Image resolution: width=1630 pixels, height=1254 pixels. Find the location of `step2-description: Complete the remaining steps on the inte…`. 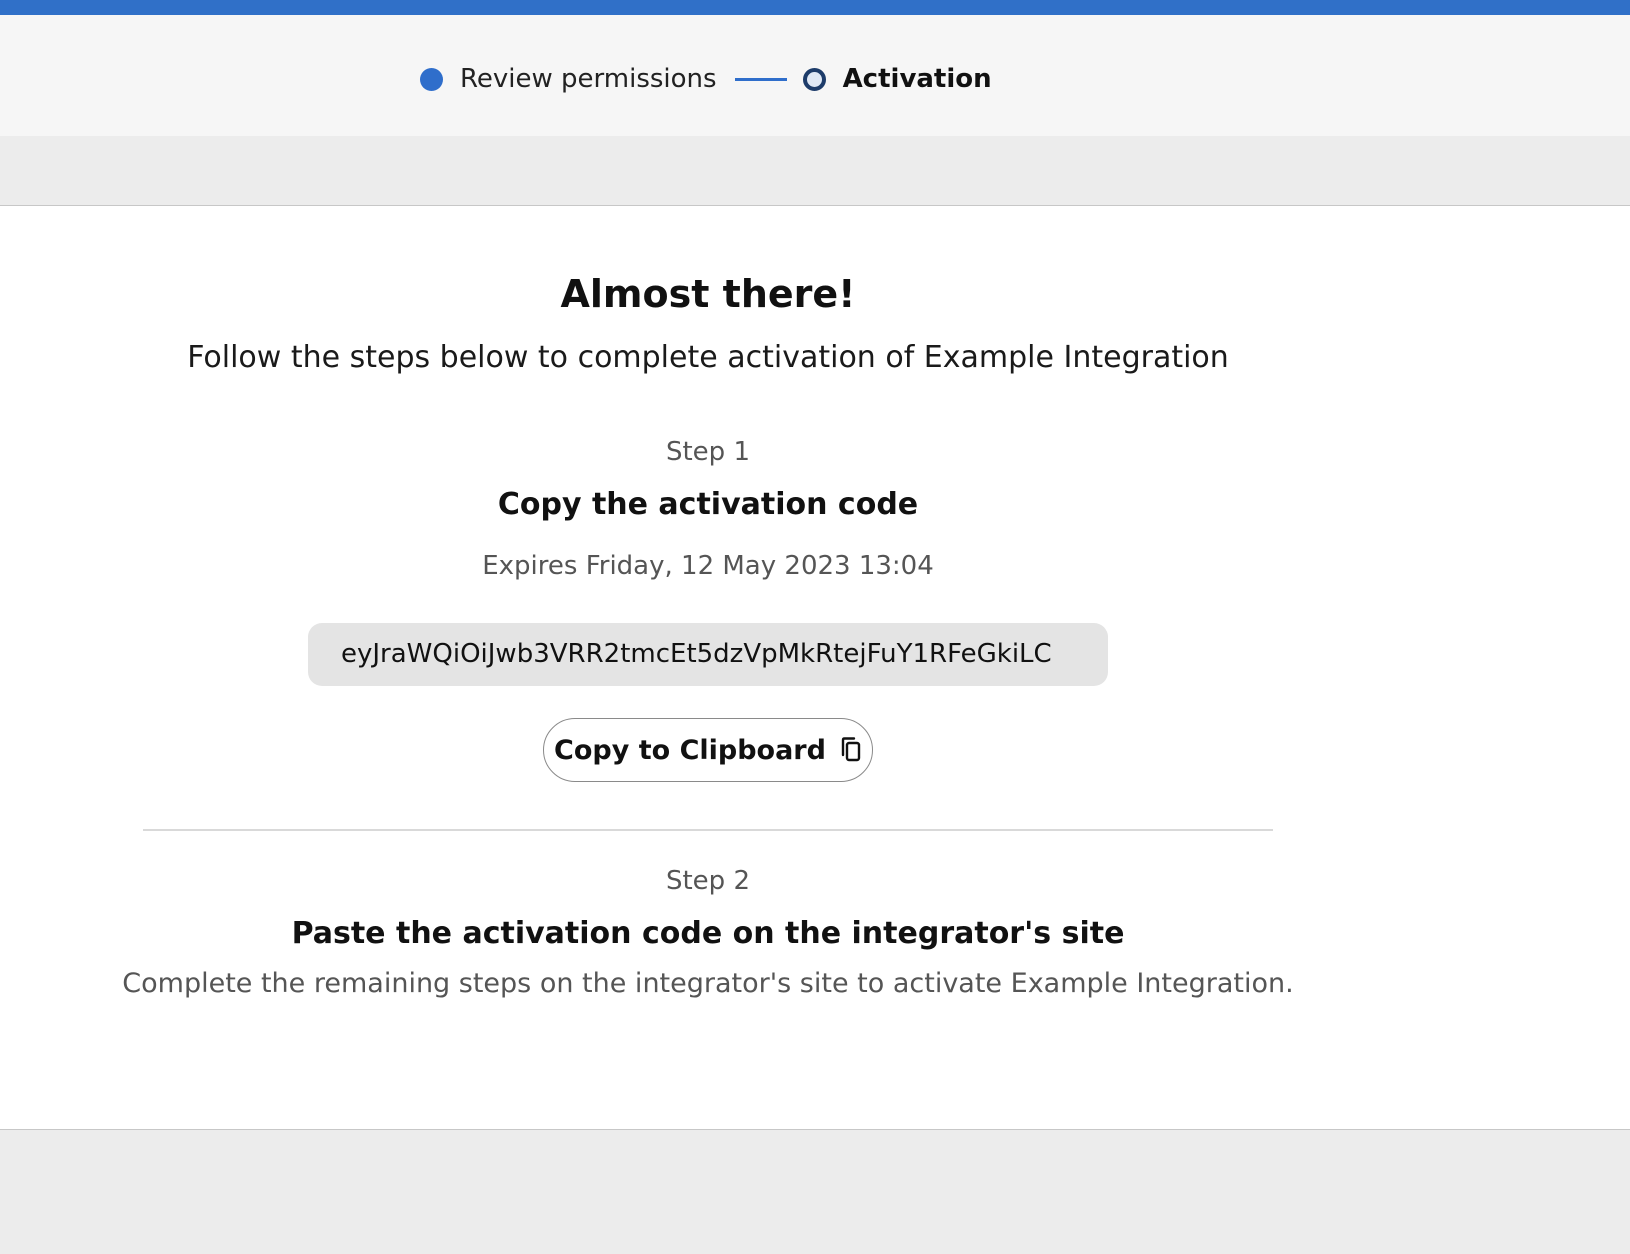

step2-description: Complete the remaining steps on the inte… is located at coordinates (708, 983).